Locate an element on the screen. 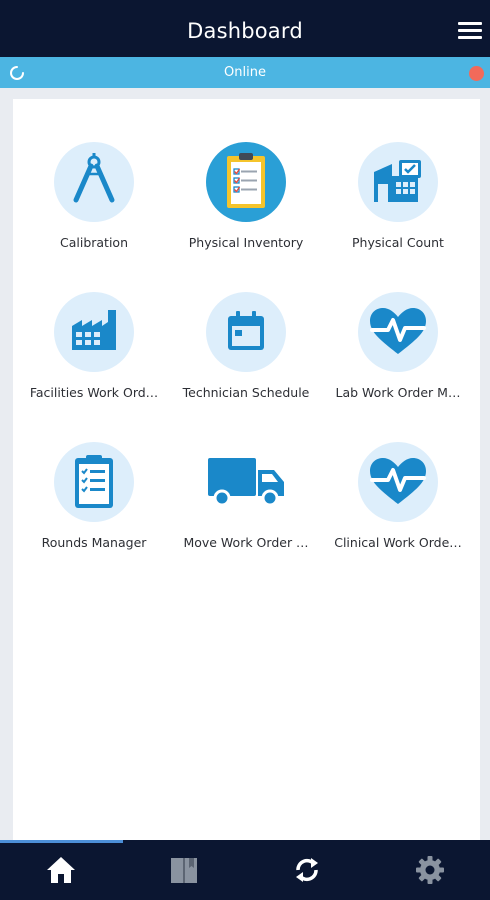  tab-home is located at coordinates (61, 870).